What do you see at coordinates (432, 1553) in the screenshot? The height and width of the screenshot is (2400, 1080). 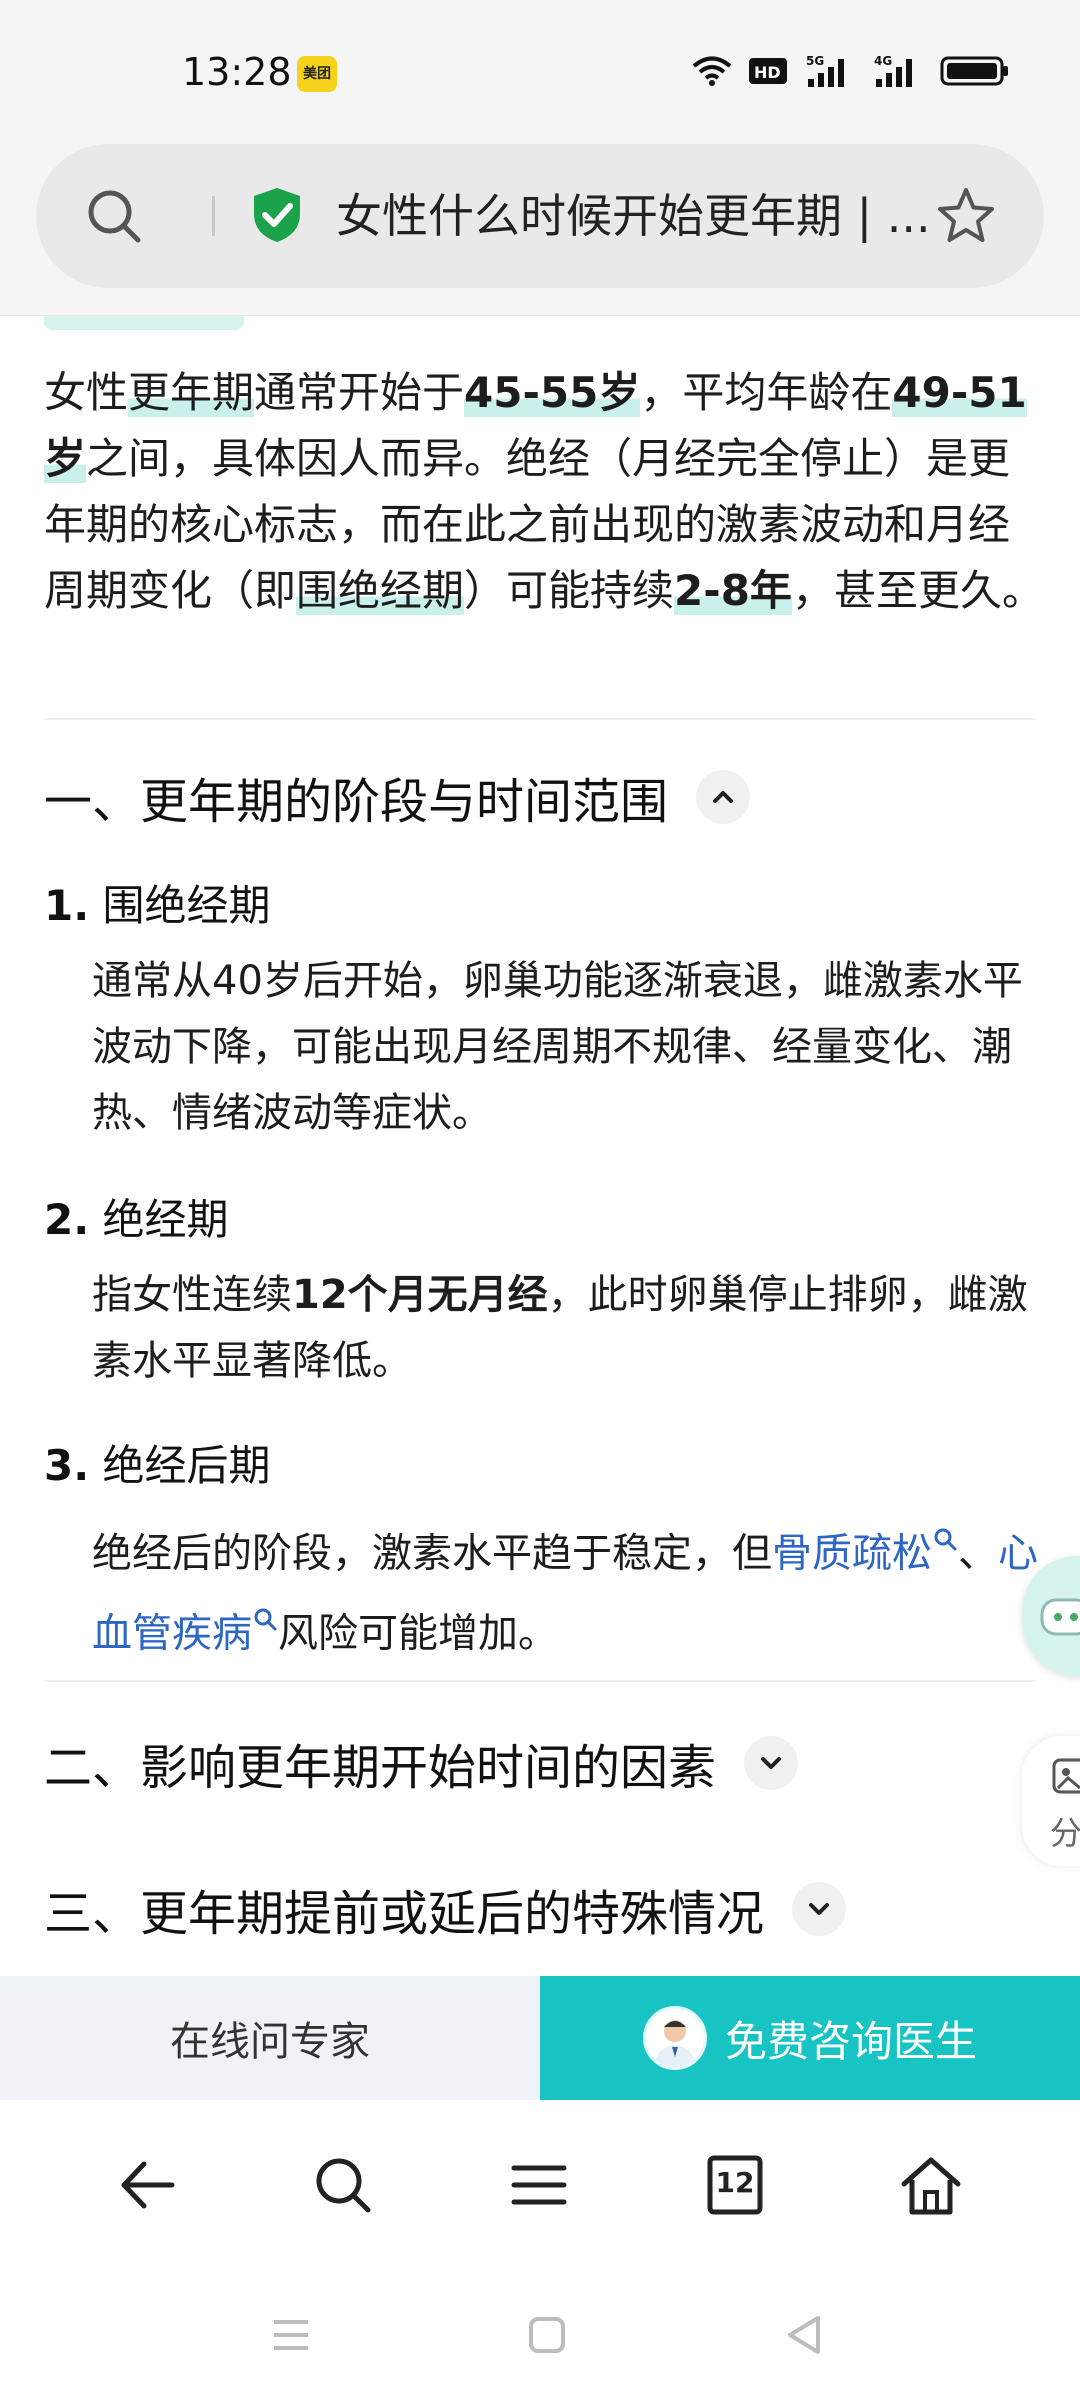 I see `item-3-text-part: 绝经后的阶段，激素水平趋于稳定，但` at bounding box center [432, 1553].